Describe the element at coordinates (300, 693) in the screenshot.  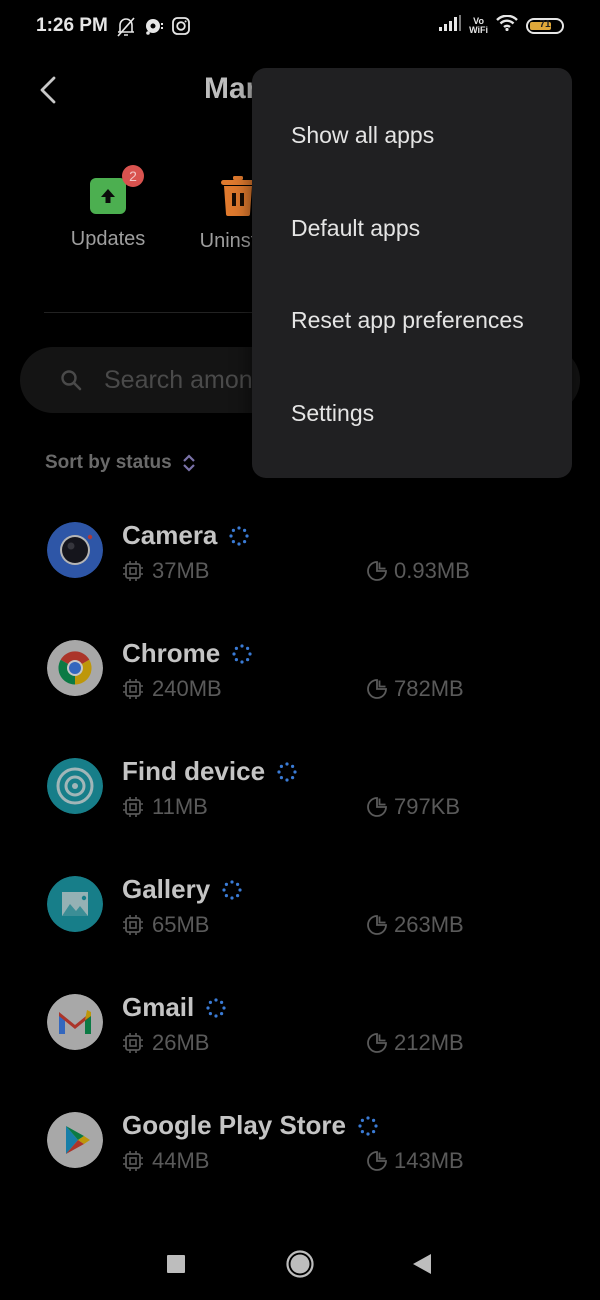
I see `app-row-chrome: Chrome 240MB 782MB` at that location.